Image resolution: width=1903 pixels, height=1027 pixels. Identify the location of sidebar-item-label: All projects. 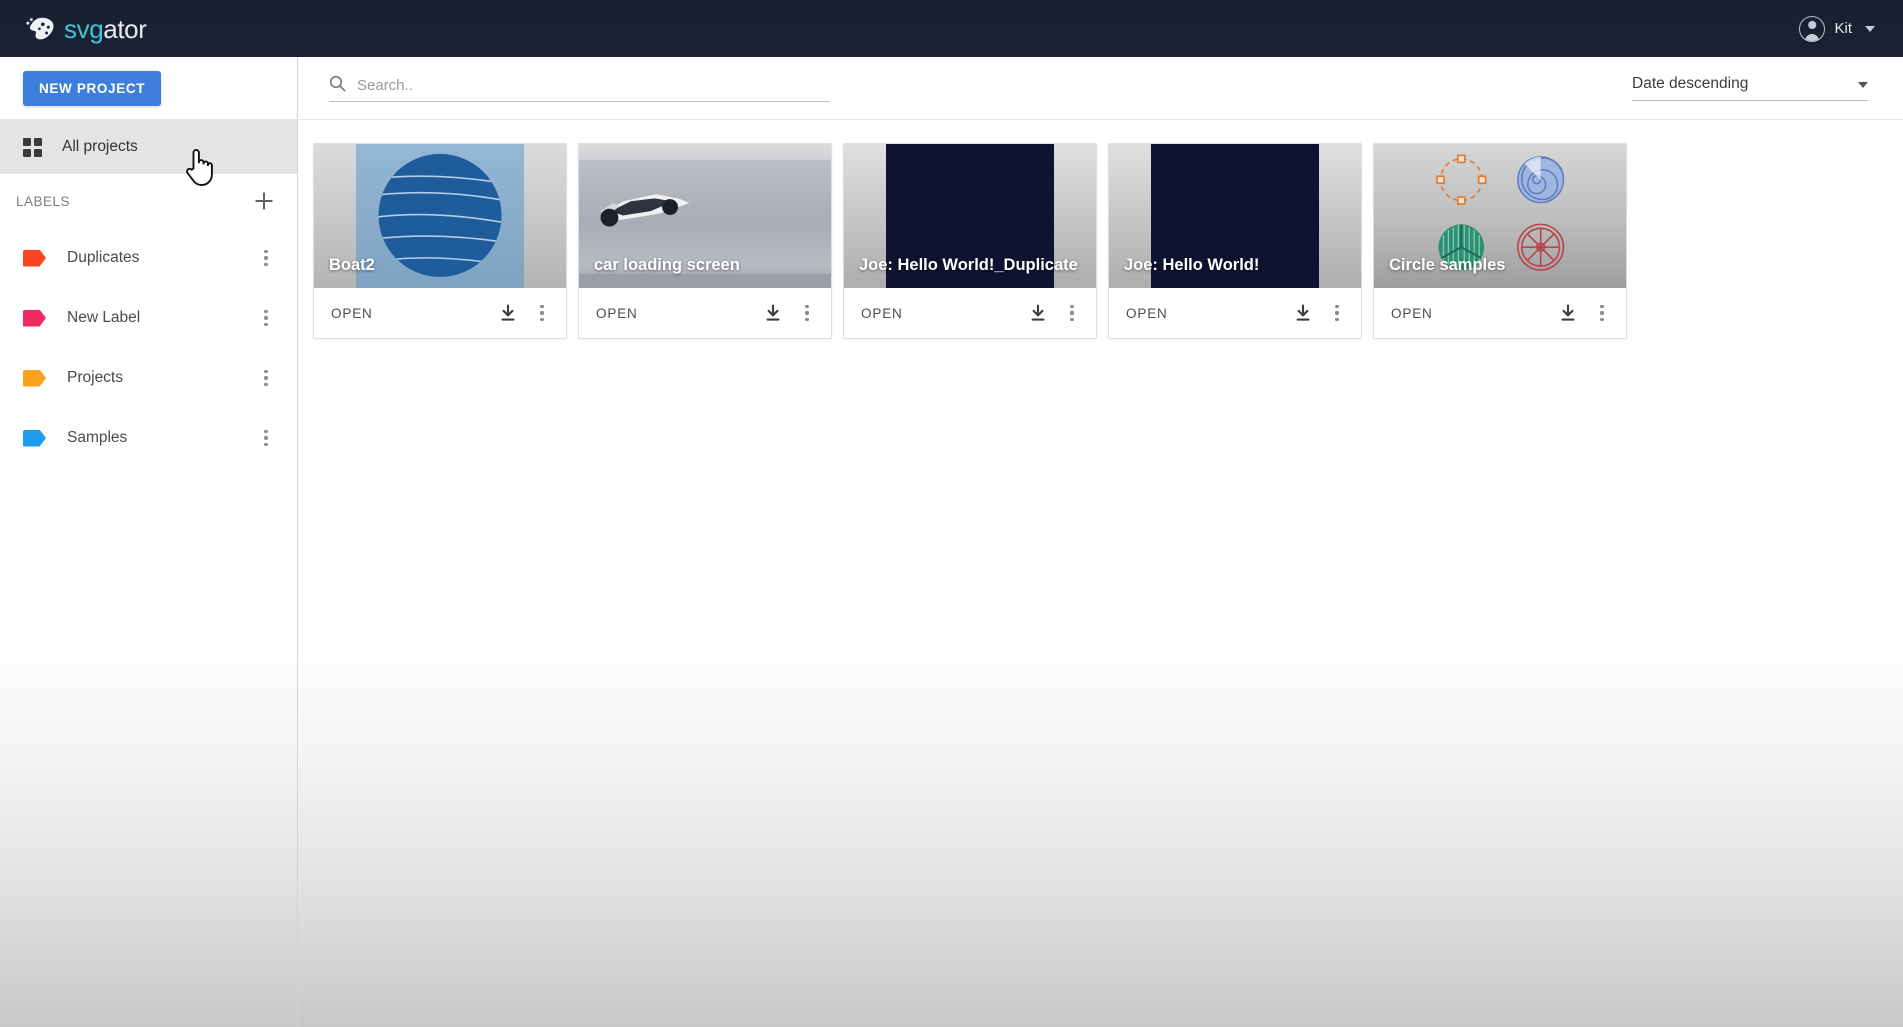
(100, 146).